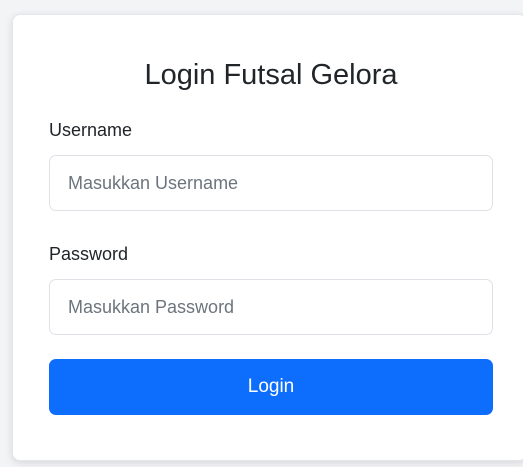 This screenshot has height=467, width=523. Describe the element at coordinates (271, 183) in the screenshot. I see `username-input` at that location.